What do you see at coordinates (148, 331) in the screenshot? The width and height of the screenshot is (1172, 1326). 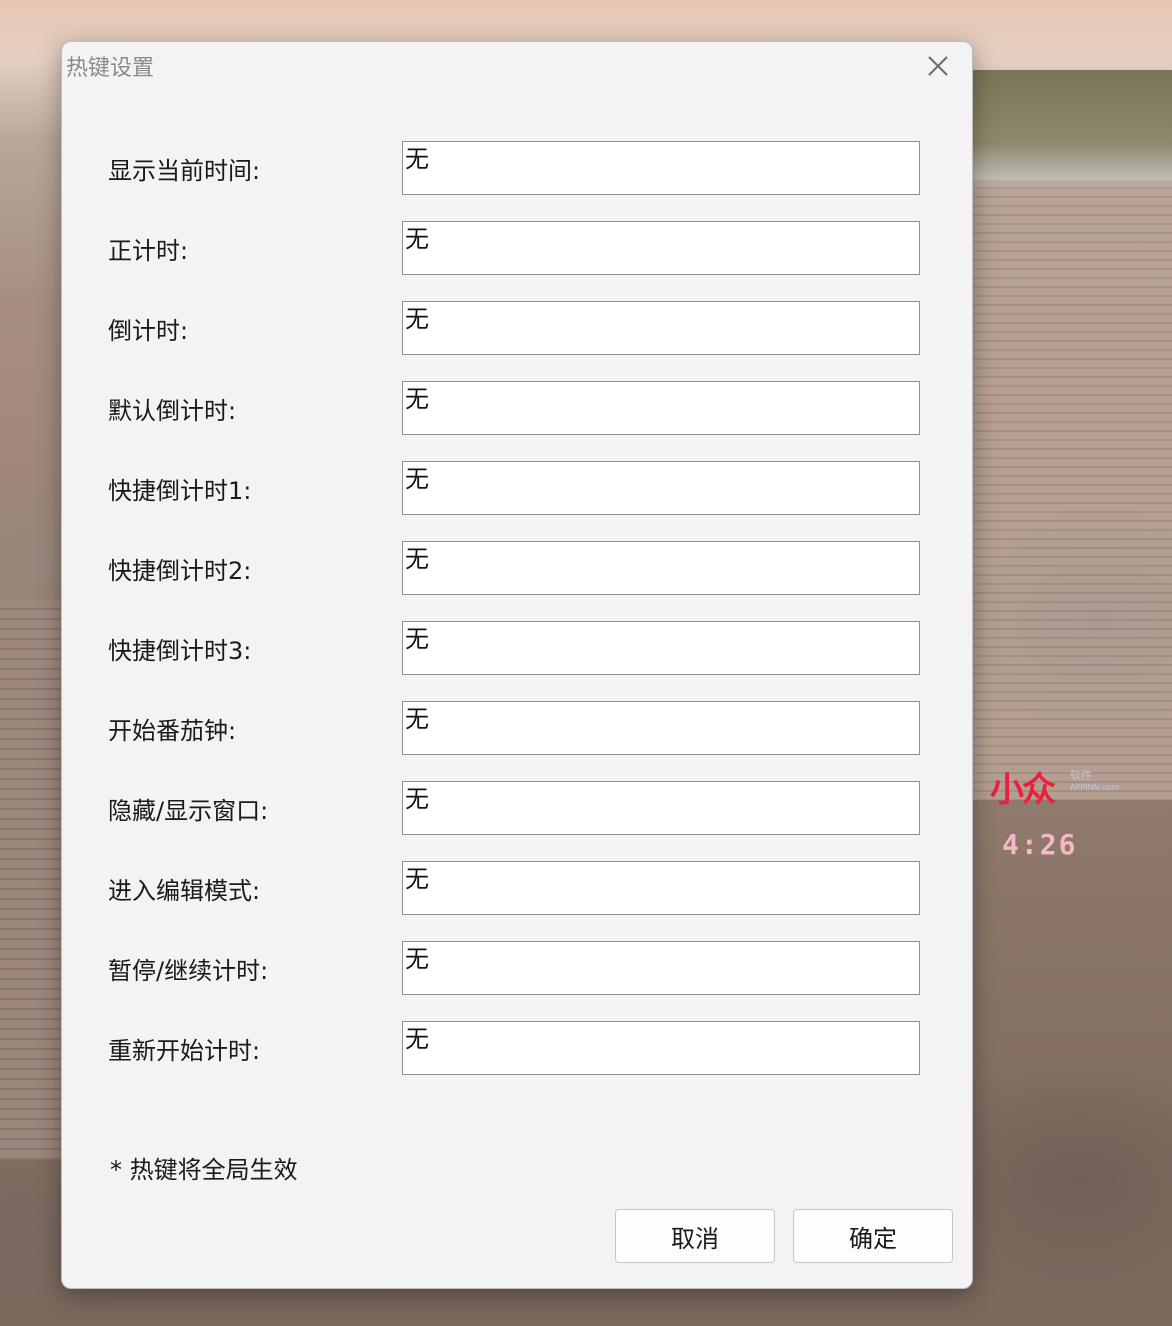 I see `hotkey-label: 倒计时:` at bounding box center [148, 331].